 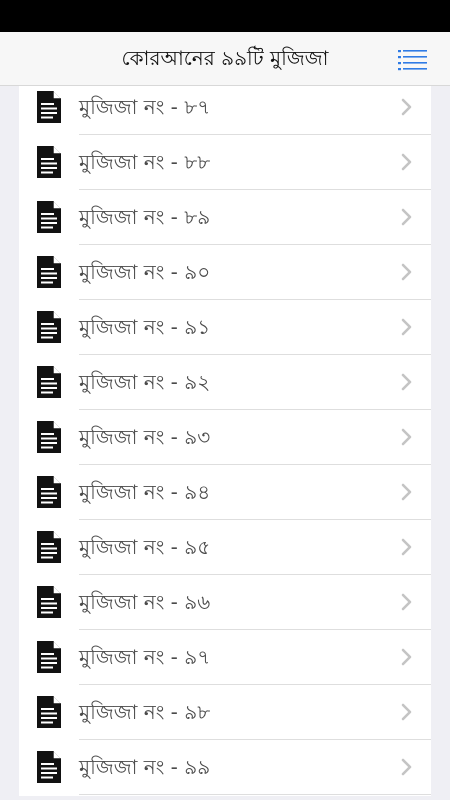 What do you see at coordinates (225, 382) in the screenshot?
I see `list-item: মুজিজা নং - ৯২` at bounding box center [225, 382].